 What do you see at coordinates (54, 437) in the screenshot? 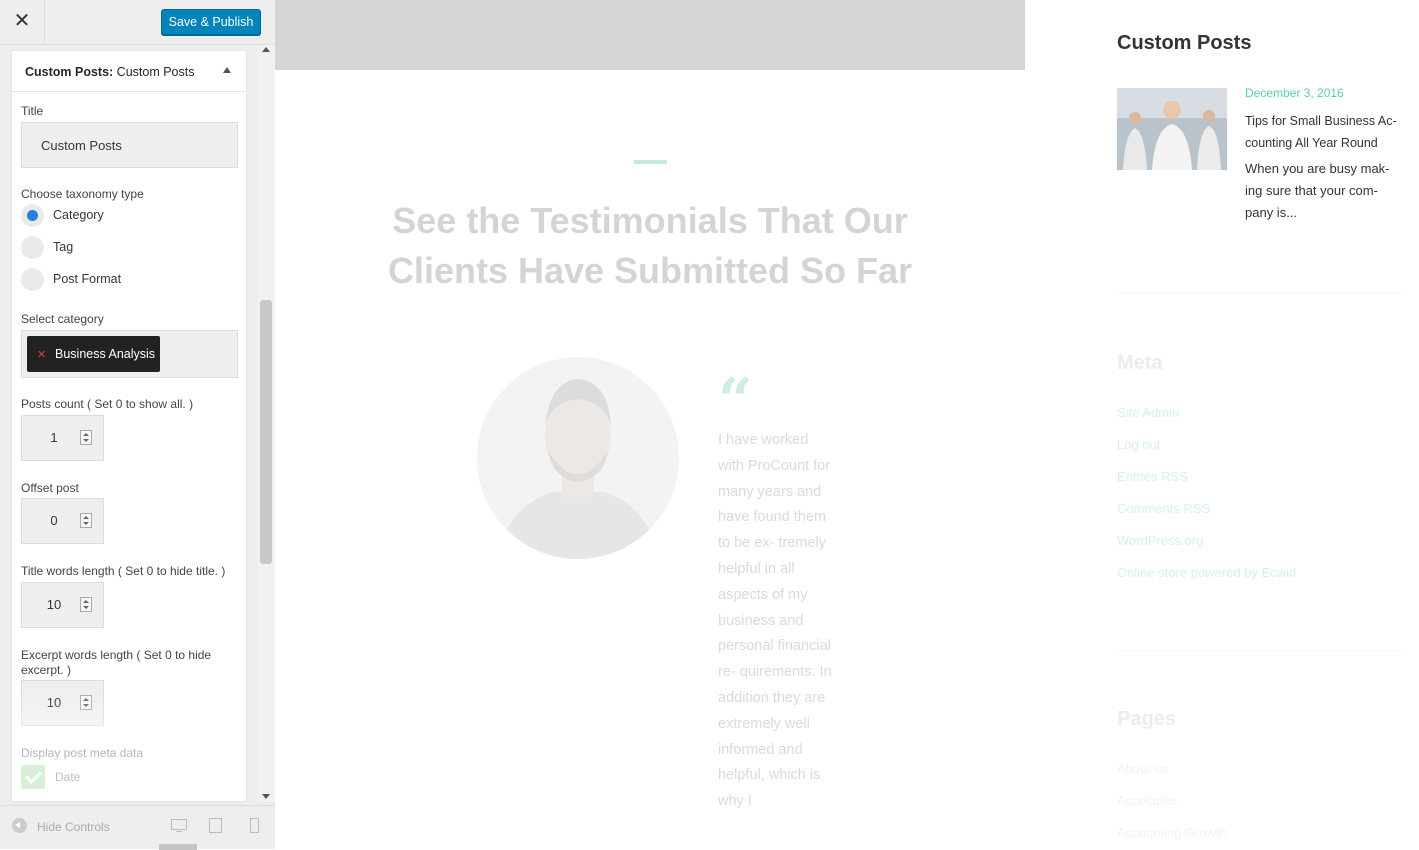
I see `posts-count-value: 1` at bounding box center [54, 437].